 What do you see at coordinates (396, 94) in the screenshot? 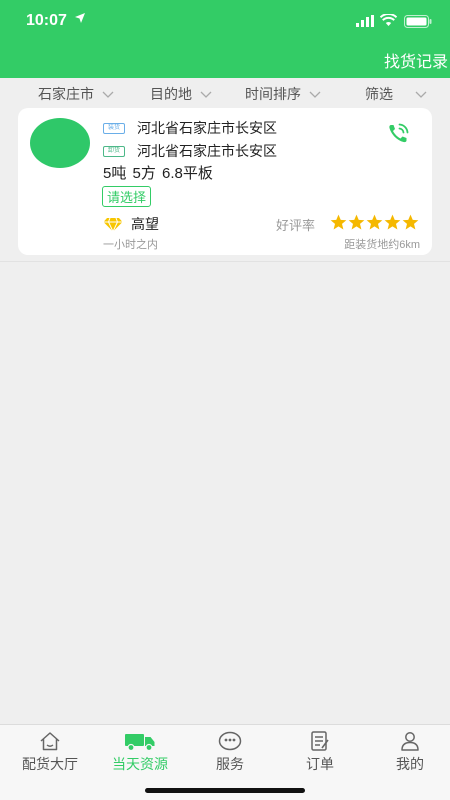
I see `filter-screen: 筛选` at bounding box center [396, 94].